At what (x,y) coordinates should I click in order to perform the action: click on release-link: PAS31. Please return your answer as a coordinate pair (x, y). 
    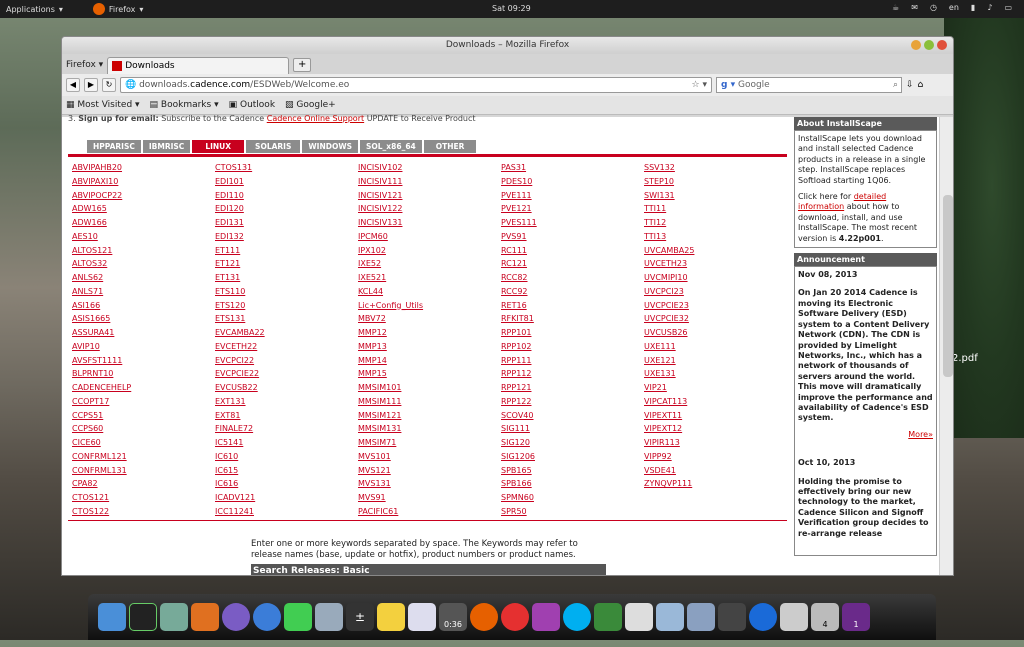
    Looking at the image, I should click on (572, 168).